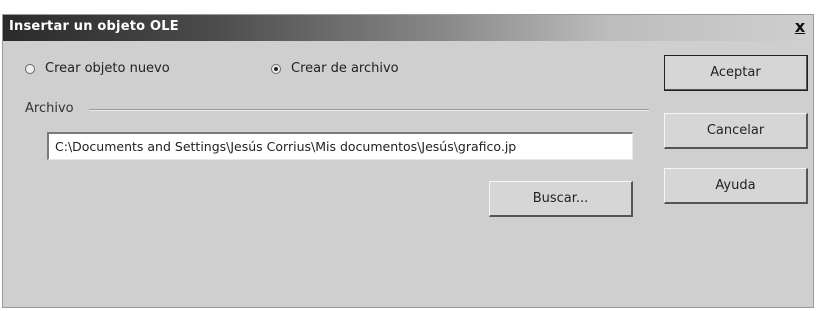 This screenshot has height=311, width=818. I want to click on close-button: x, so click(800, 27).